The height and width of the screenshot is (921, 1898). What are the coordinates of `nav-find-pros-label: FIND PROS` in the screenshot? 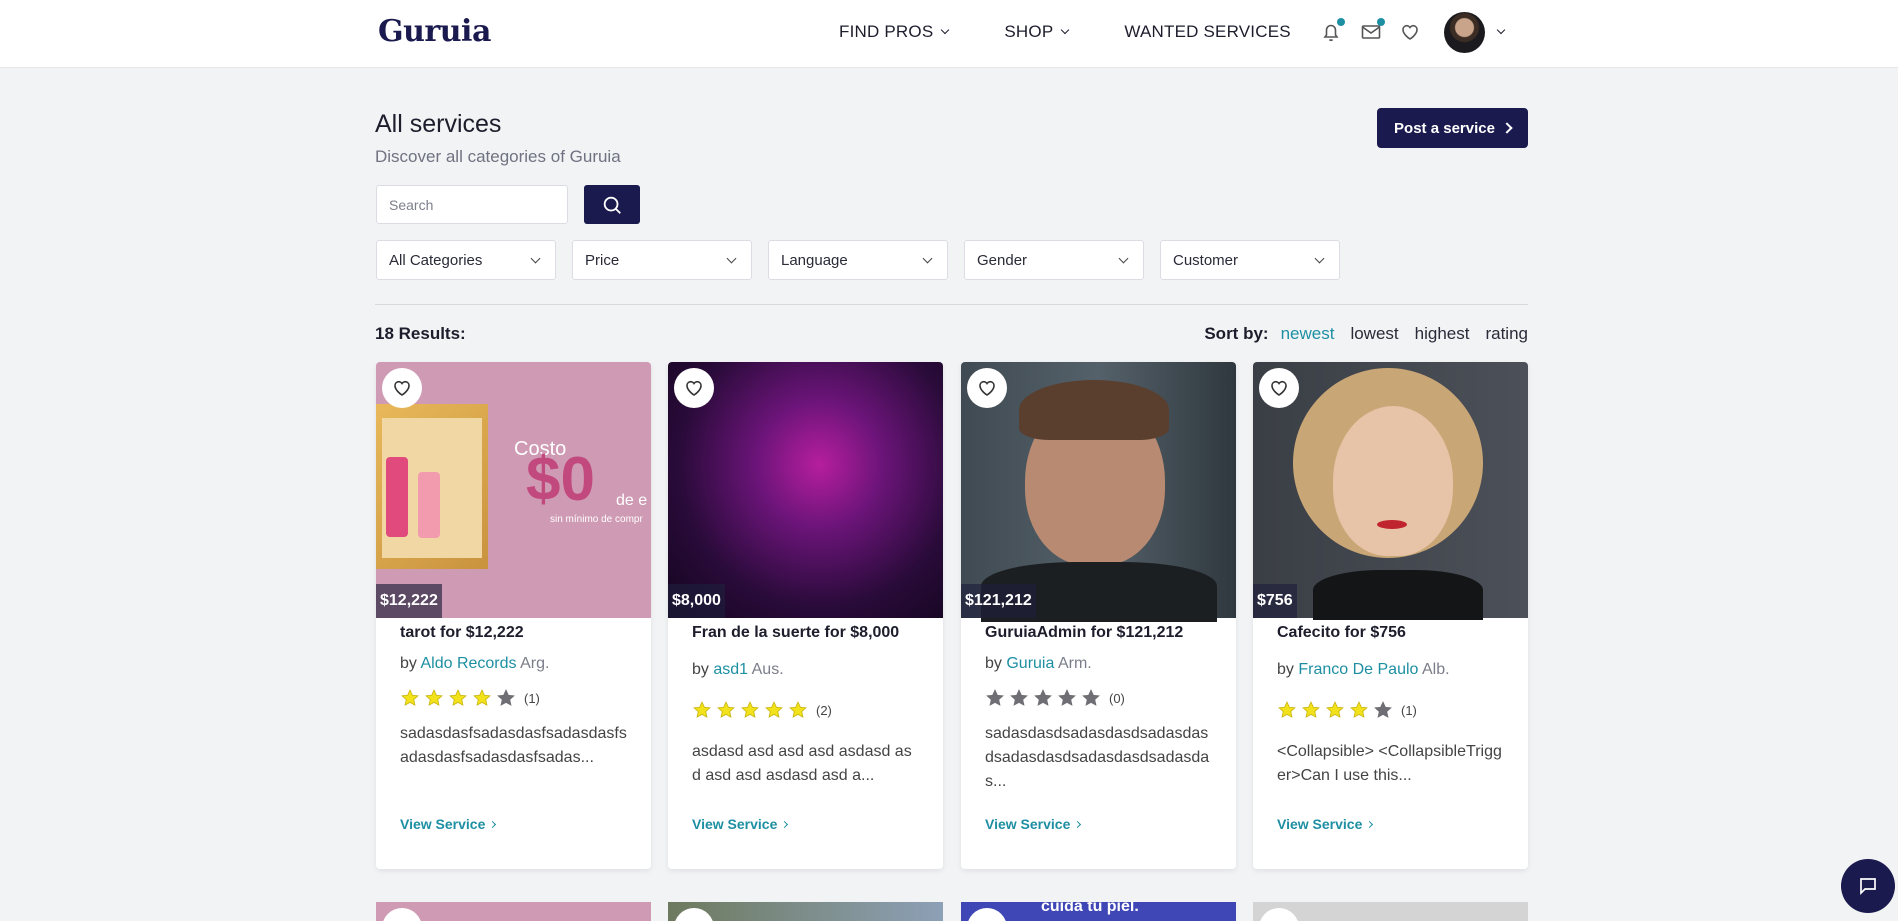 It's located at (886, 31).